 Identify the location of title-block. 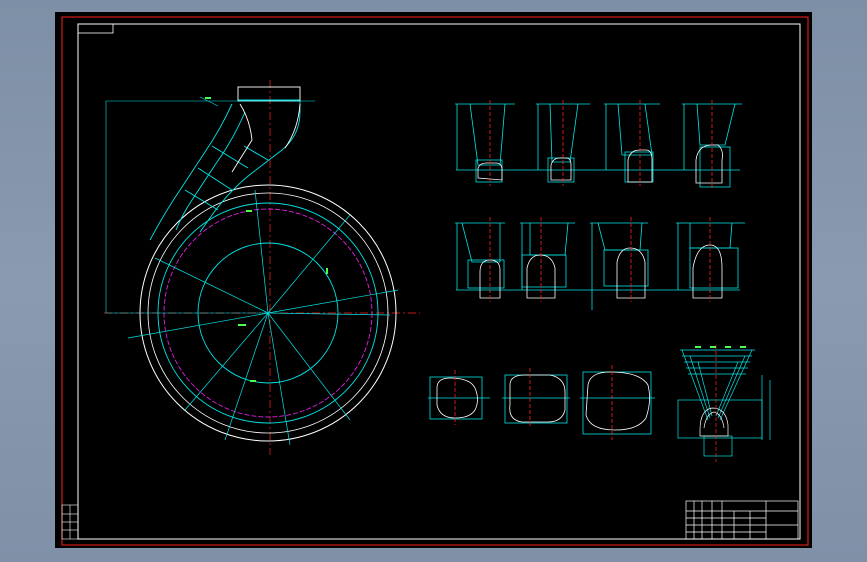
(742, 520).